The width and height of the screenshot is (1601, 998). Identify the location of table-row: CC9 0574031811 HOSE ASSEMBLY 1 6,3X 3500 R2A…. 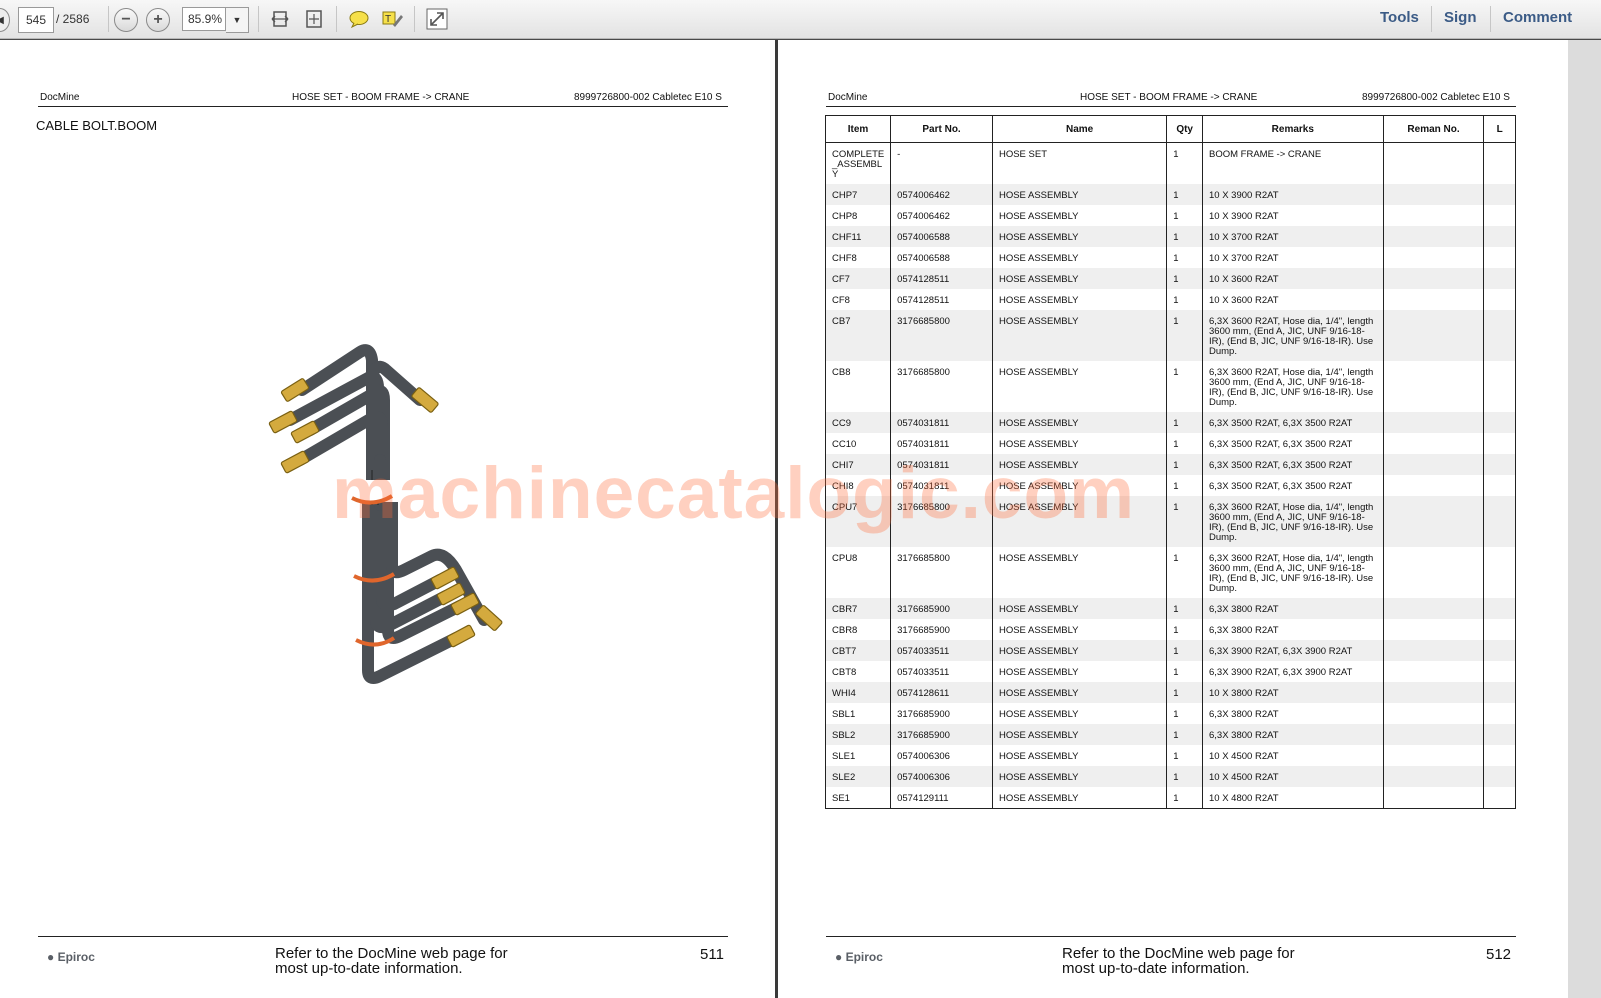
(1170, 422).